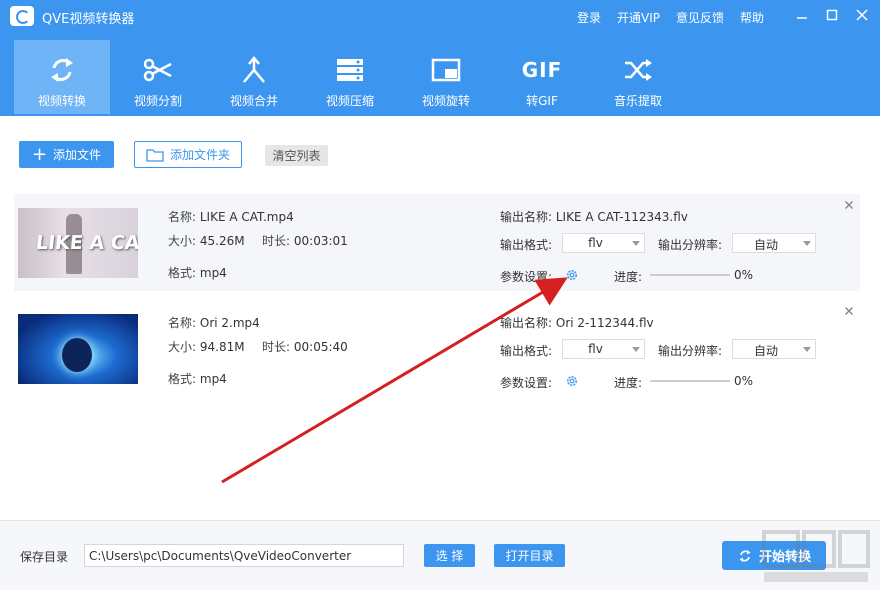 The width and height of the screenshot is (880, 590). I want to click on video-thumbnail, so click(78, 349).